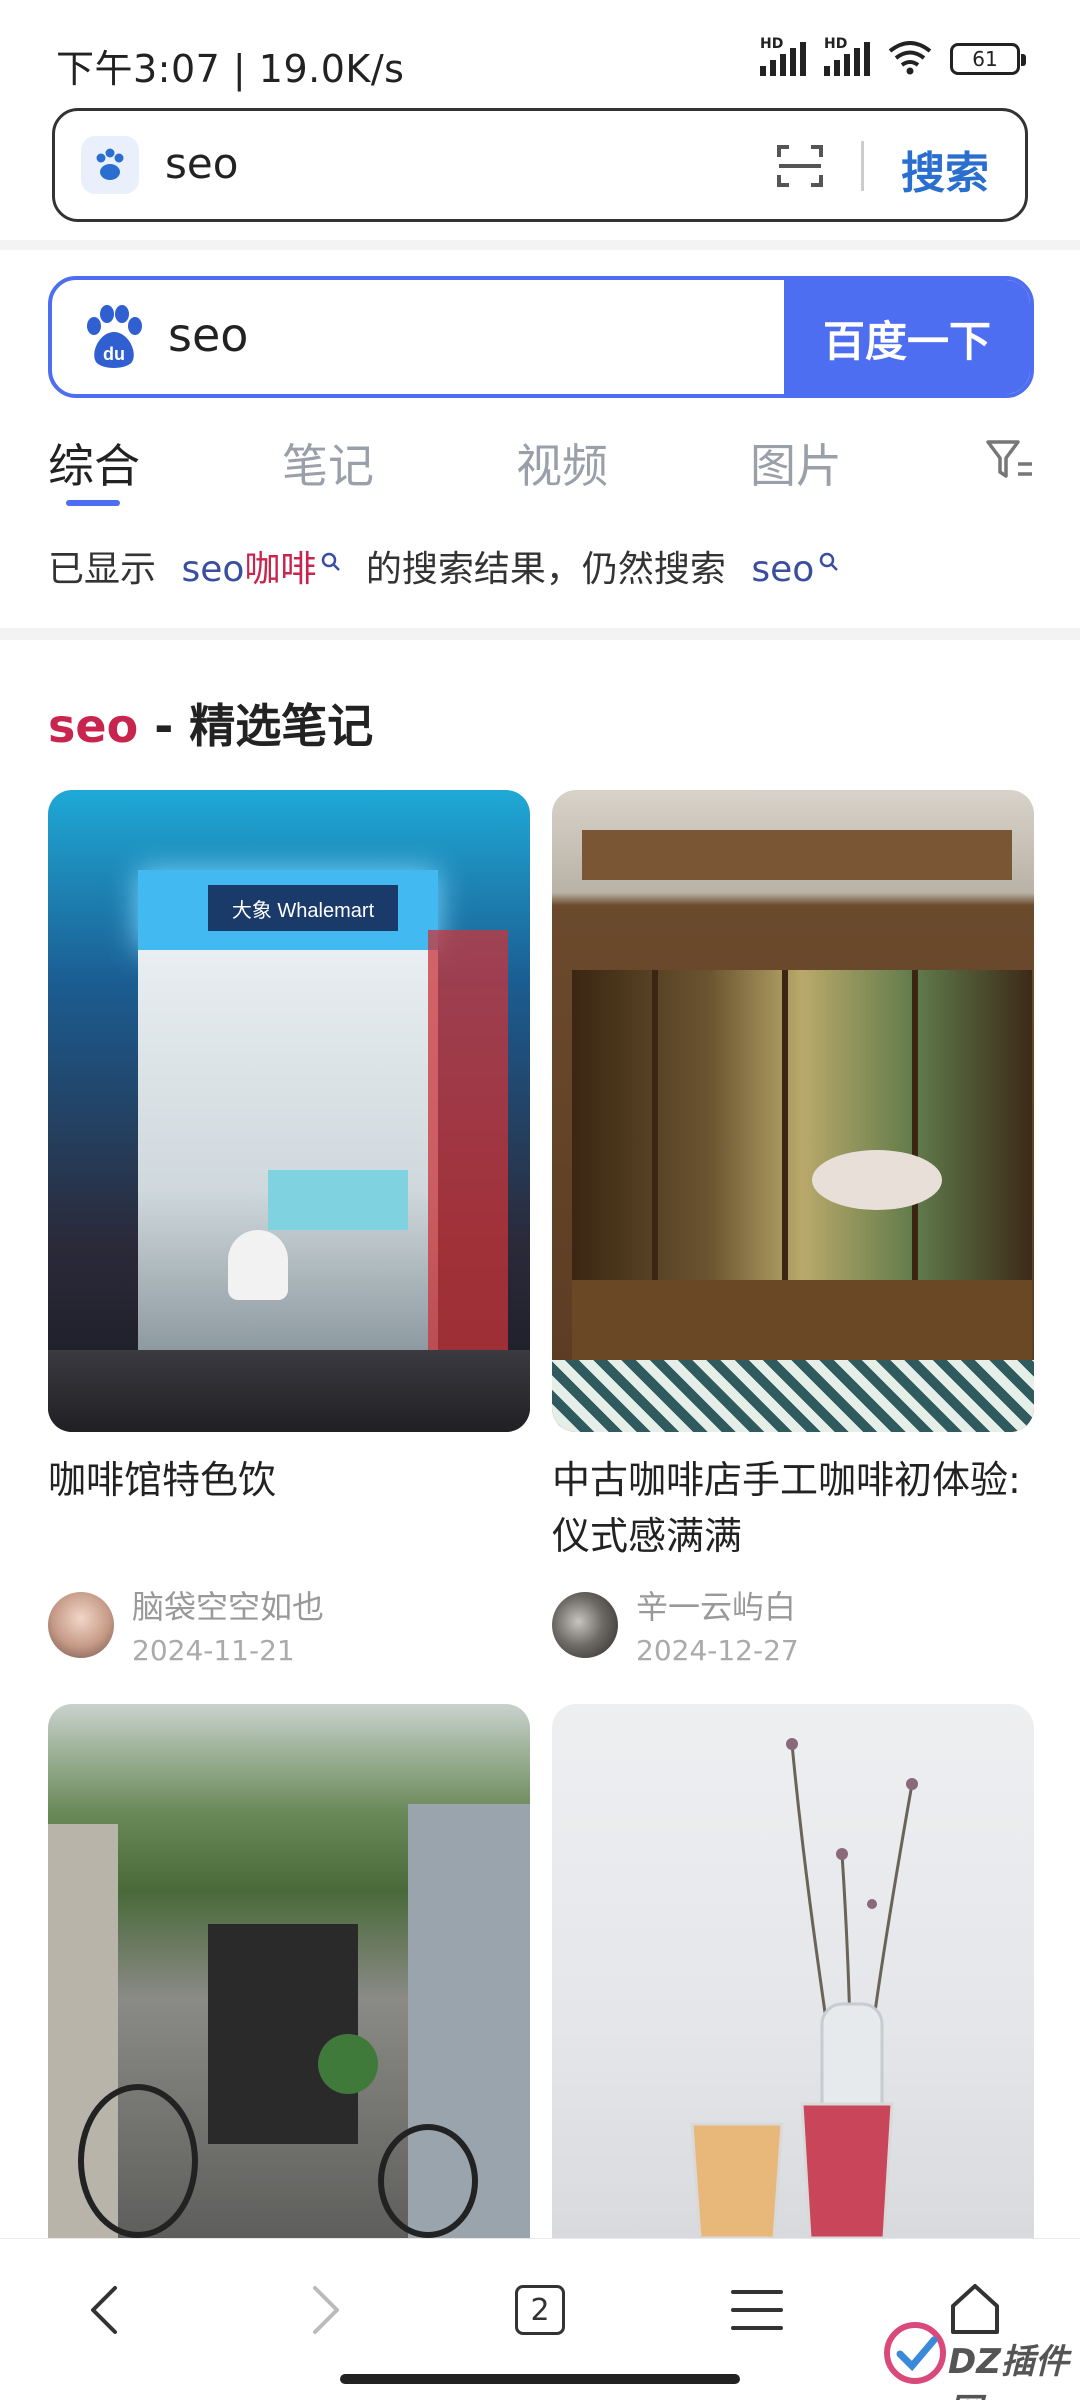 The image size is (1080, 2400). Describe the element at coordinates (836, 44) in the screenshot. I see `hd-label-2: HD` at that location.